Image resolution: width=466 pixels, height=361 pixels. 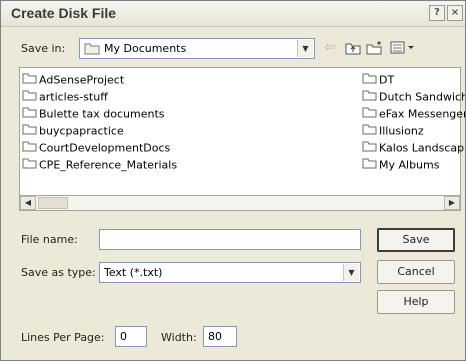 I want to click on save-button: Save, so click(x=416, y=240).